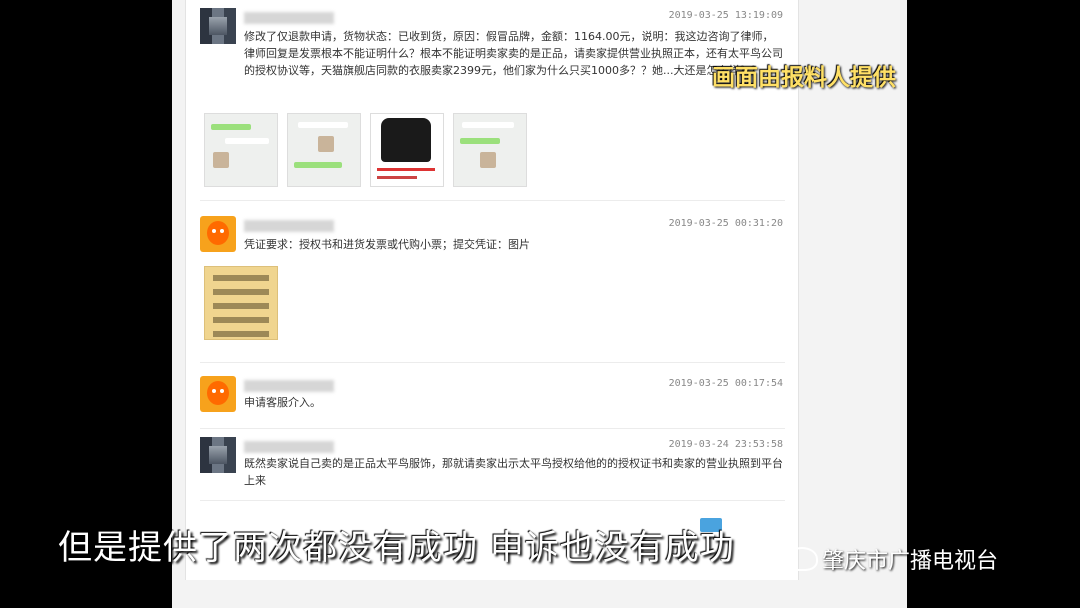 Image resolution: width=1080 pixels, height=608 pixels. What do you see at coordinates (396, 548) in the screenshot?
I see `video-subtitle: 但是提供了两次都没有成功 申诉也没有成功` at bounding box center [396, 548].